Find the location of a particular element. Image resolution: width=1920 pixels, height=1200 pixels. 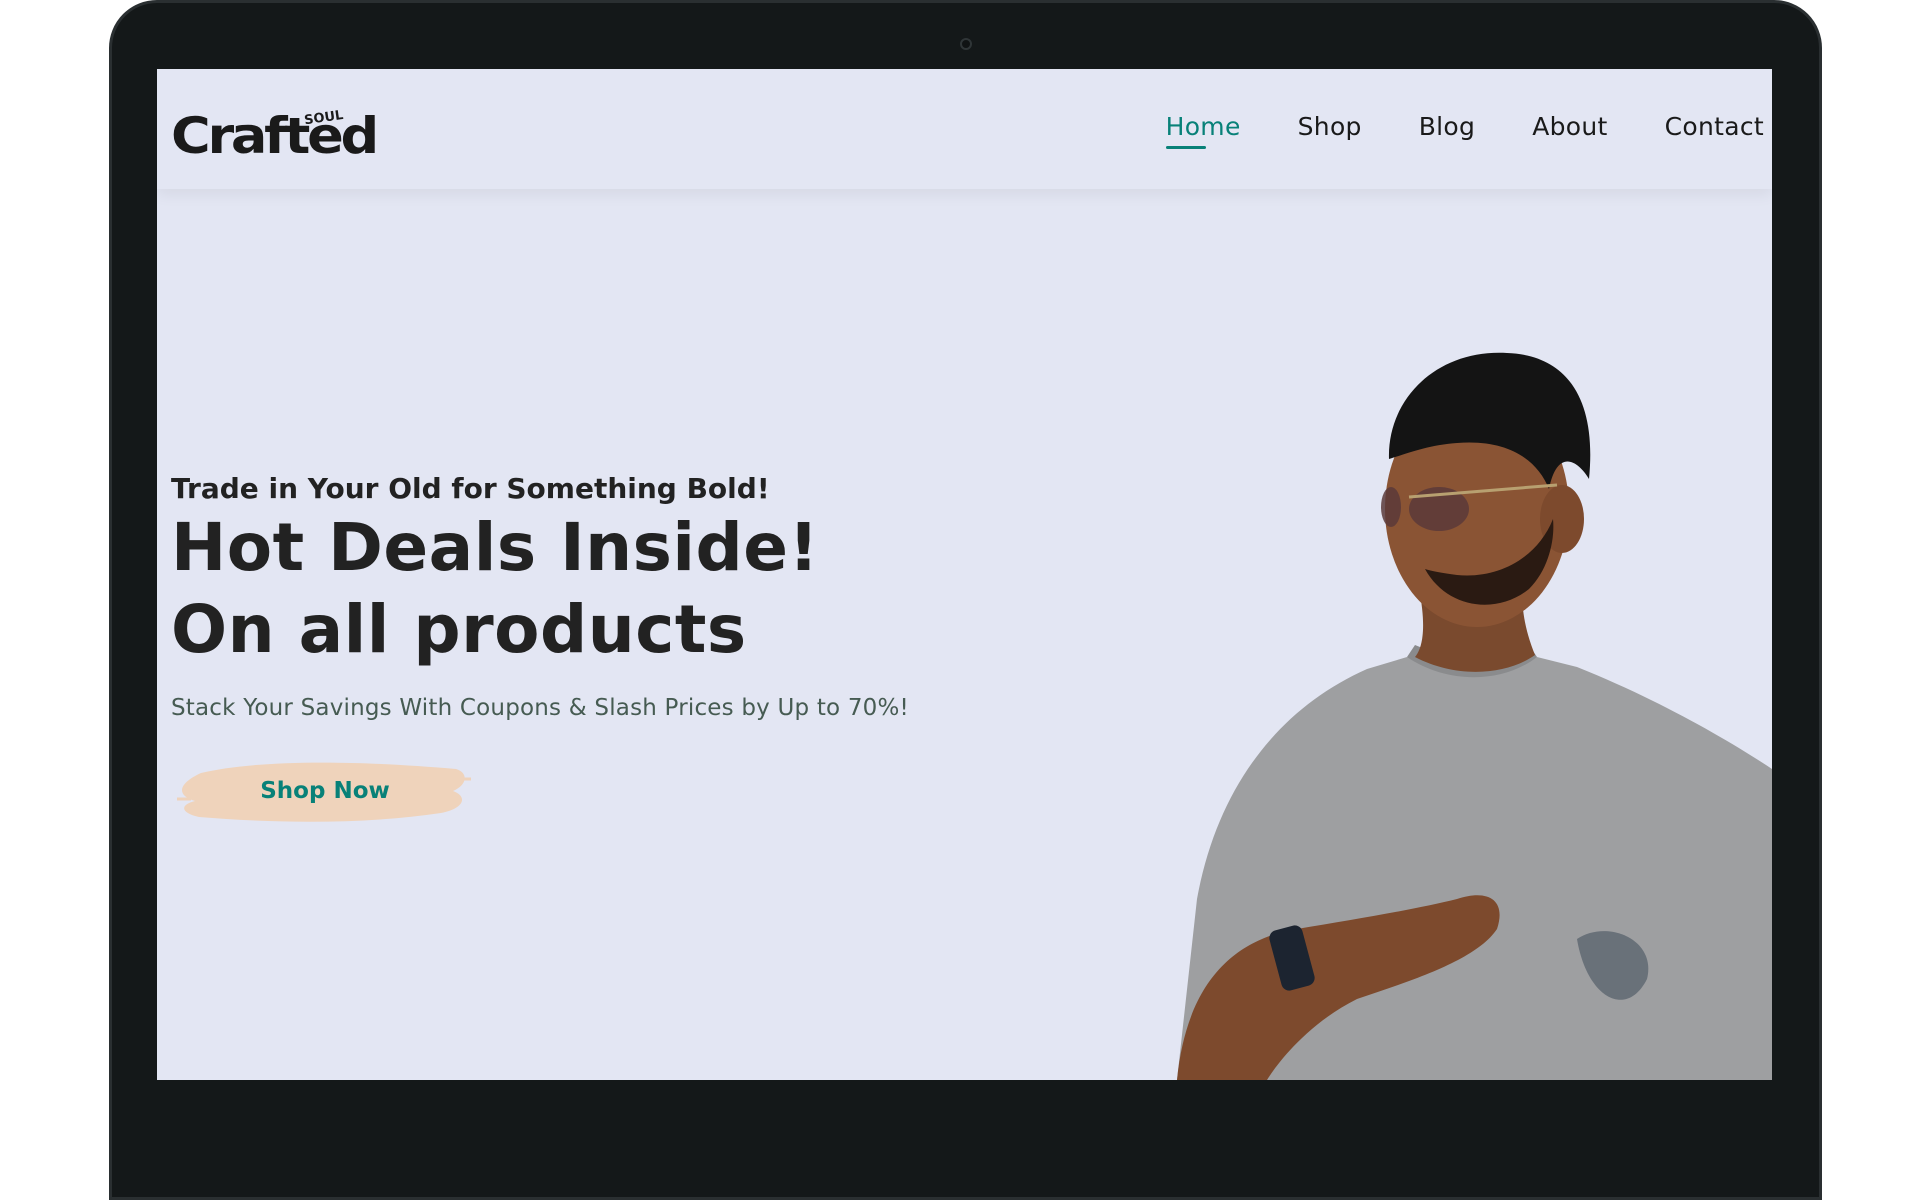

nav-shop-link: Shop is located at coordinates (1330, 127).